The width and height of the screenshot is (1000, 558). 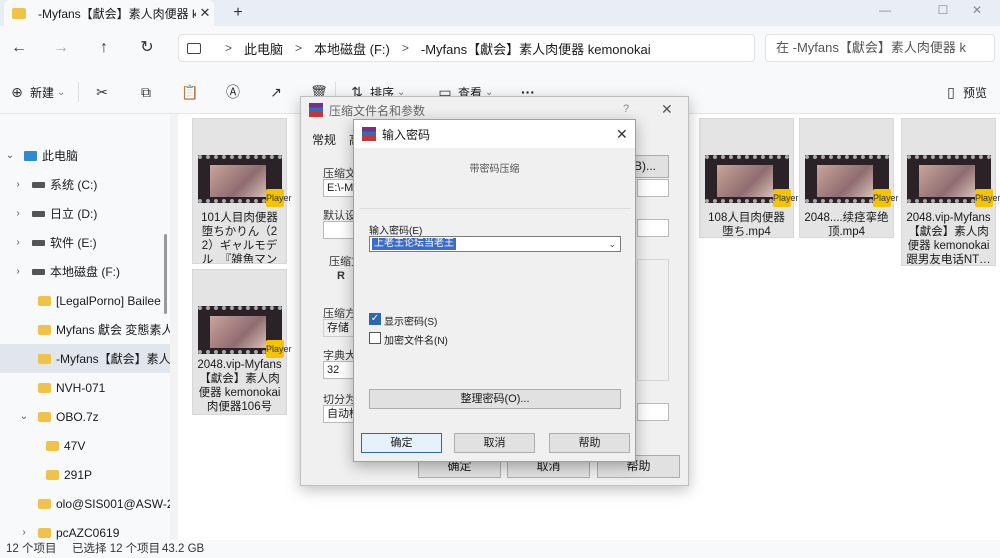 What do you see at coordinates (77, 416) in the screenshot?
I see `sidebar-item-label: OBO.7z` at bounding box center [77, 416].